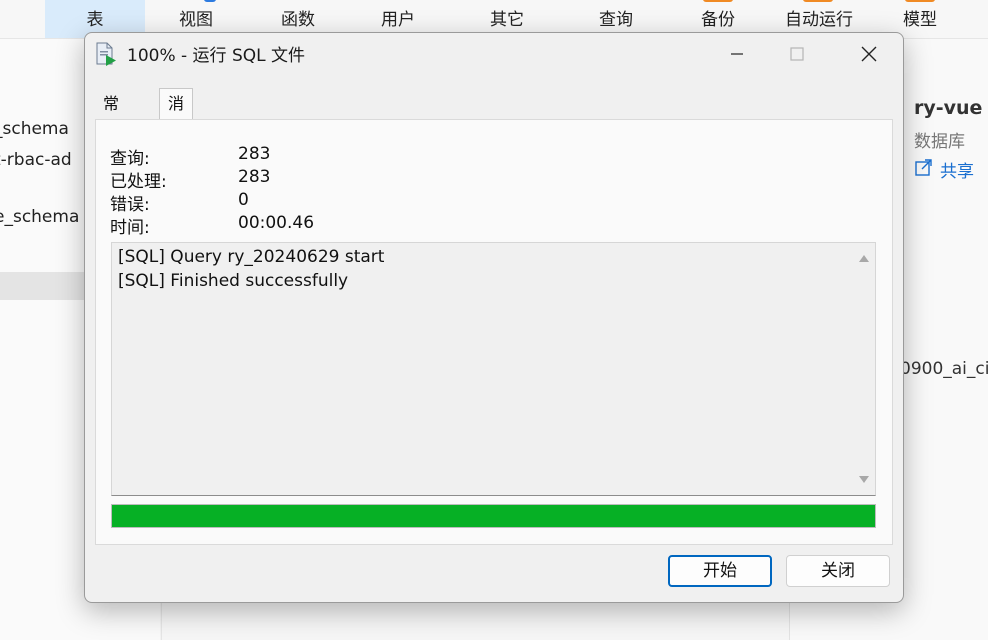 The width and height of the screenshot is (988, 640). Describe the element at coordinates (838, 571) in the screenshot. I see `close-button: 关闭` at that location.